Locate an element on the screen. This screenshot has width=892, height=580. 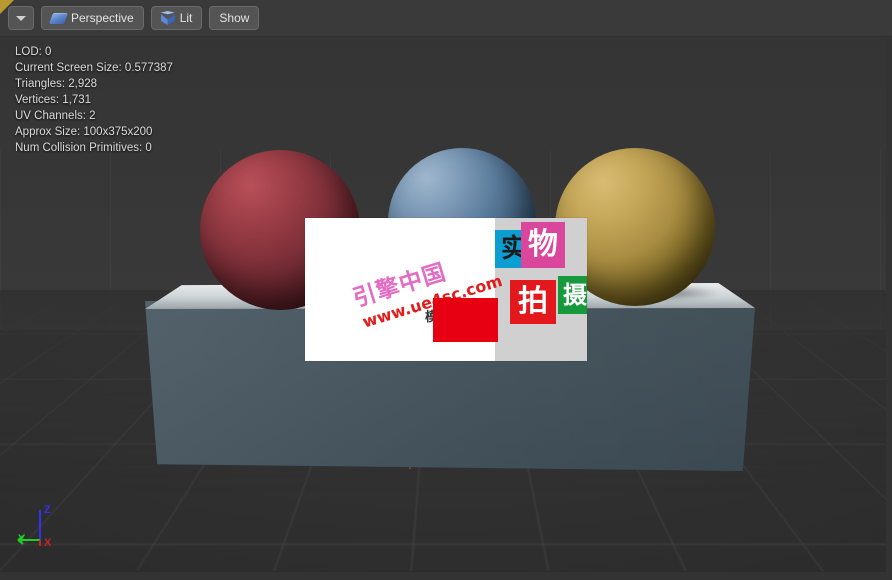
watermark-tile-pai: 拍 is located at coordinates (533, 302).